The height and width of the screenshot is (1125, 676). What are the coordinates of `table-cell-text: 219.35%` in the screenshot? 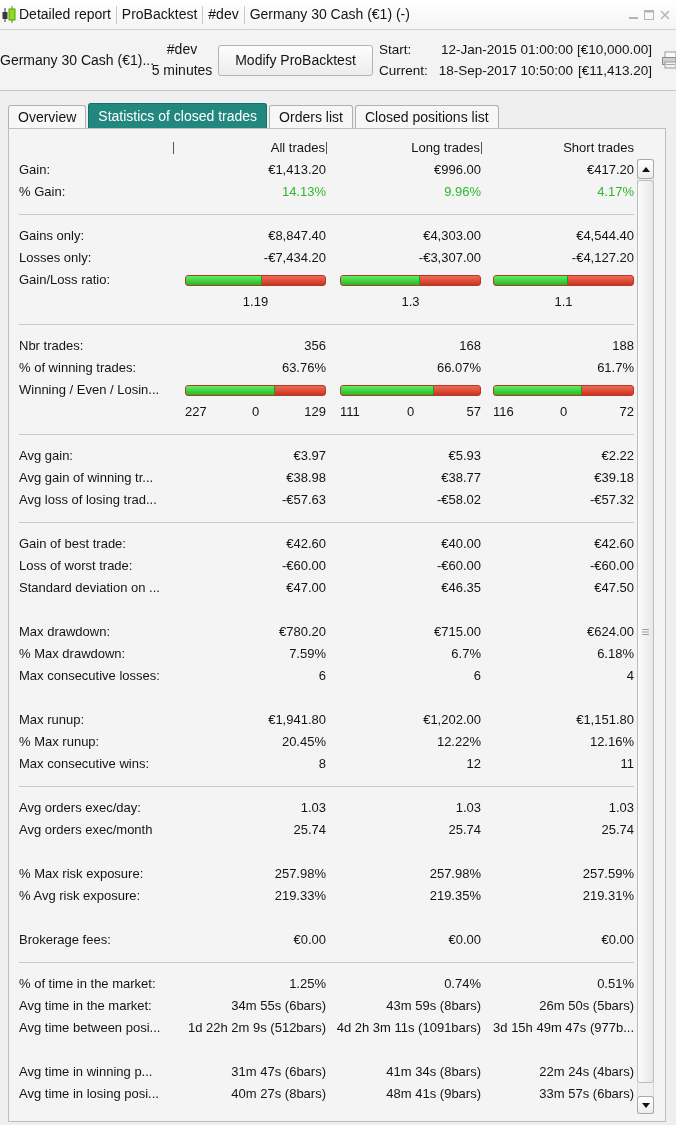 It's located at (454, 896).